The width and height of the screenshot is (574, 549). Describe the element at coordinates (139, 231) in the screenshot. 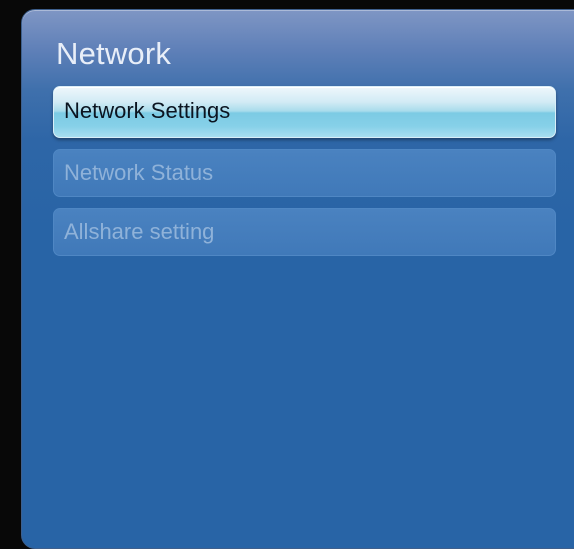

I see `menu-item-label: Allshare setting` at that location.